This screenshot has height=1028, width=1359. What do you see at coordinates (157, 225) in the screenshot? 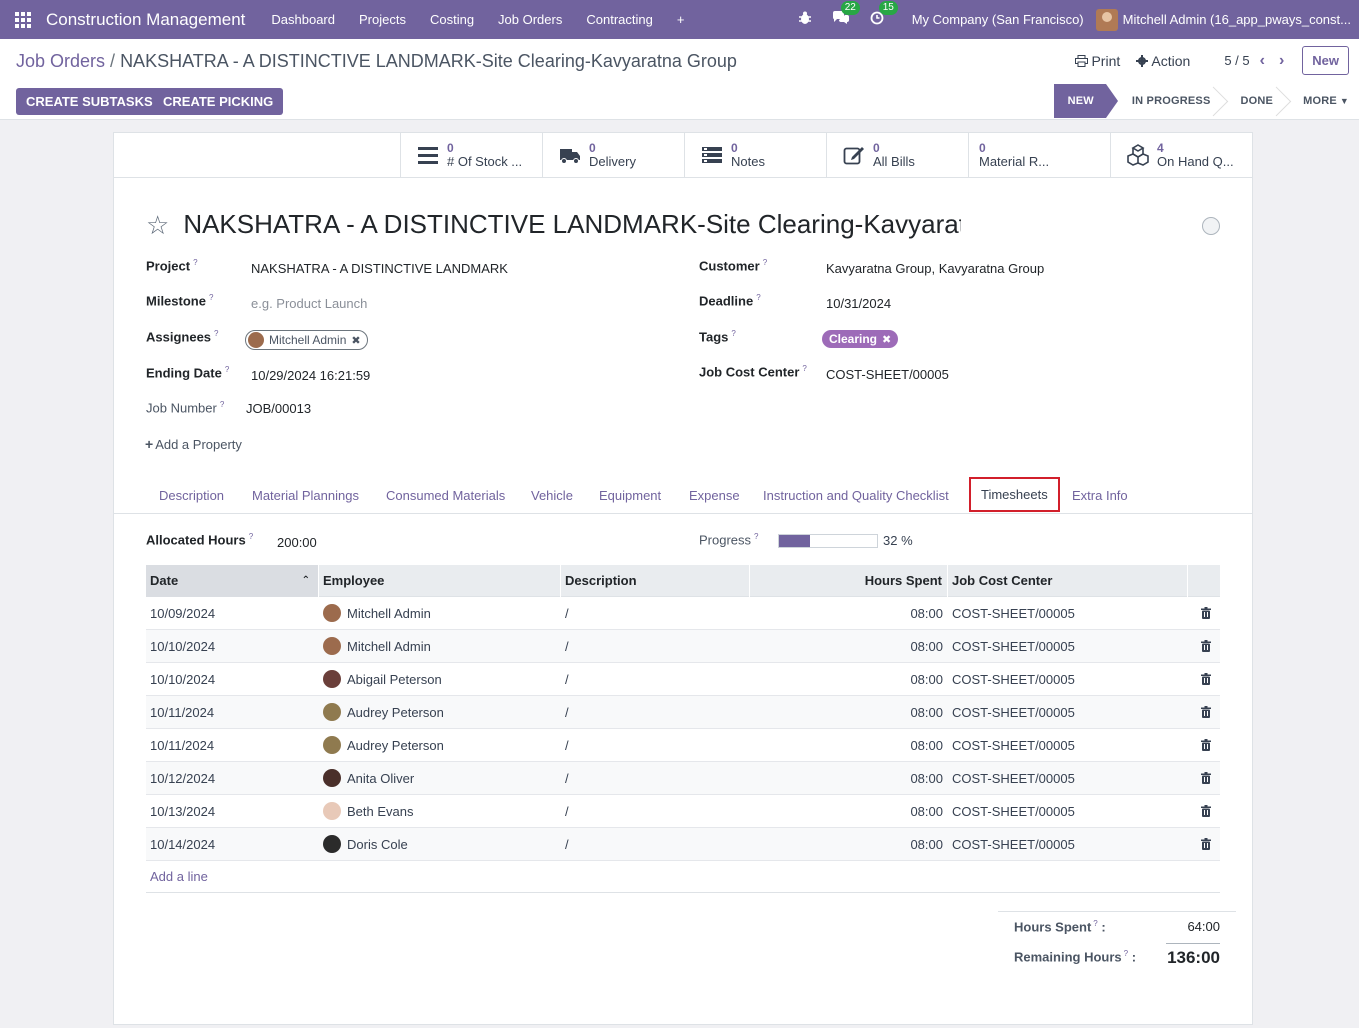
I see `priority-star-icon: ☆` at bounding box center [157, 225].